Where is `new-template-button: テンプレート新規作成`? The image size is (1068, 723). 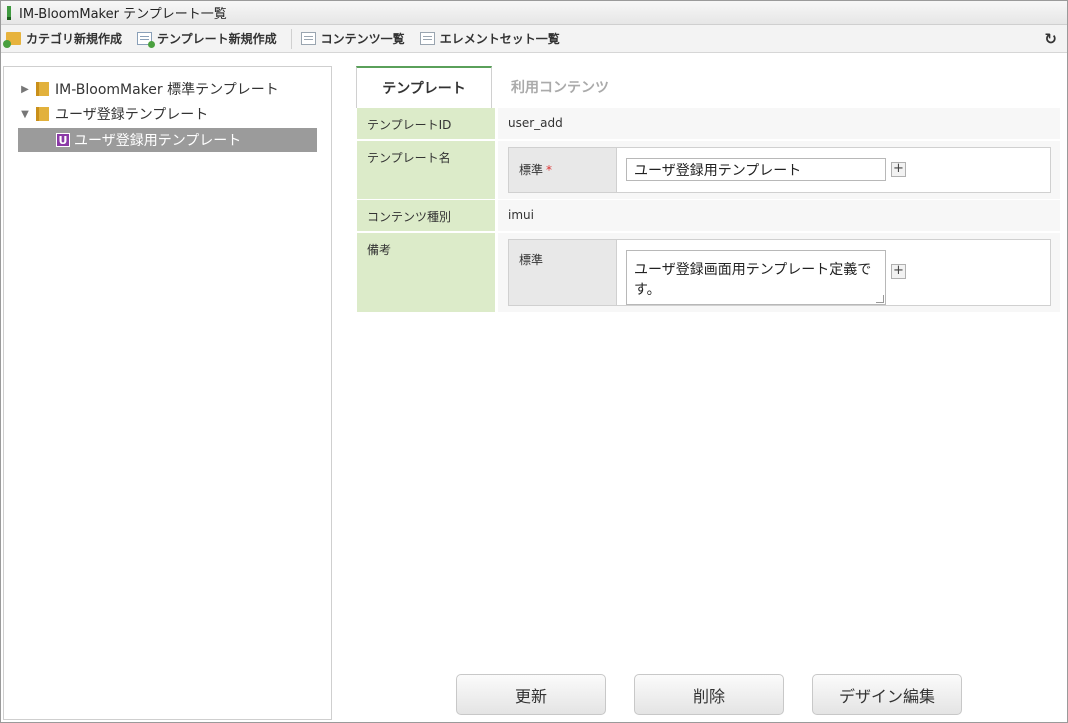 new-template-button: テンプレート新規作成 is located at coordinates (209, 39).